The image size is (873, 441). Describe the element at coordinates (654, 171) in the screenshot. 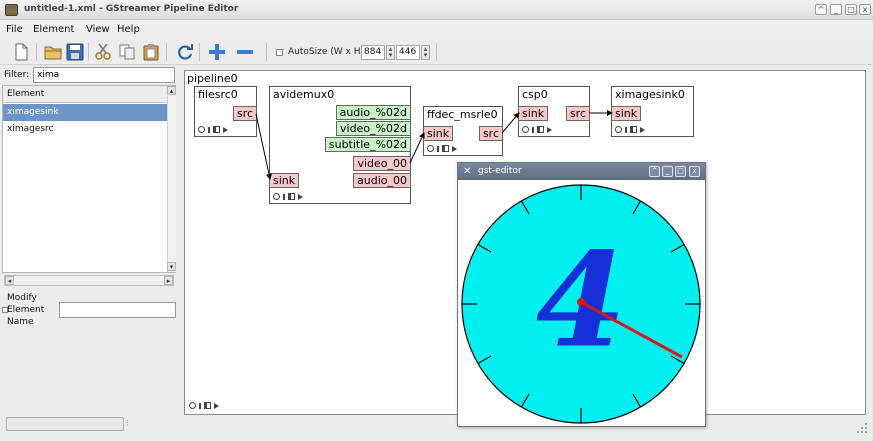

I see `popup-shade-button: ^` at that location.